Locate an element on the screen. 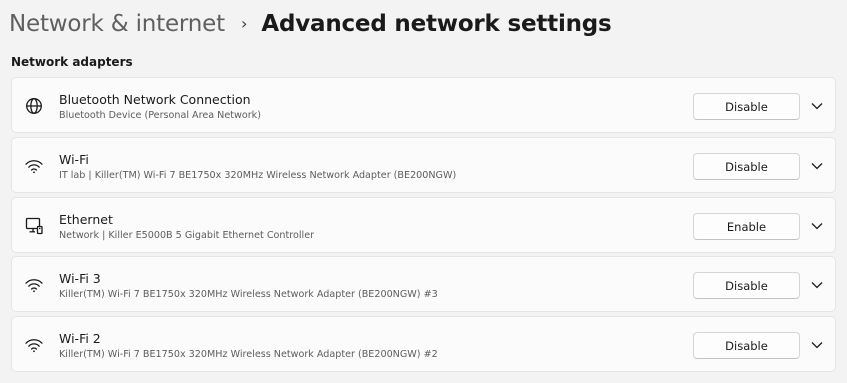 The width and height of the screenshot is (847, 383). section-header-network-adapters: Network adapters is located at coordinates (72, 62).